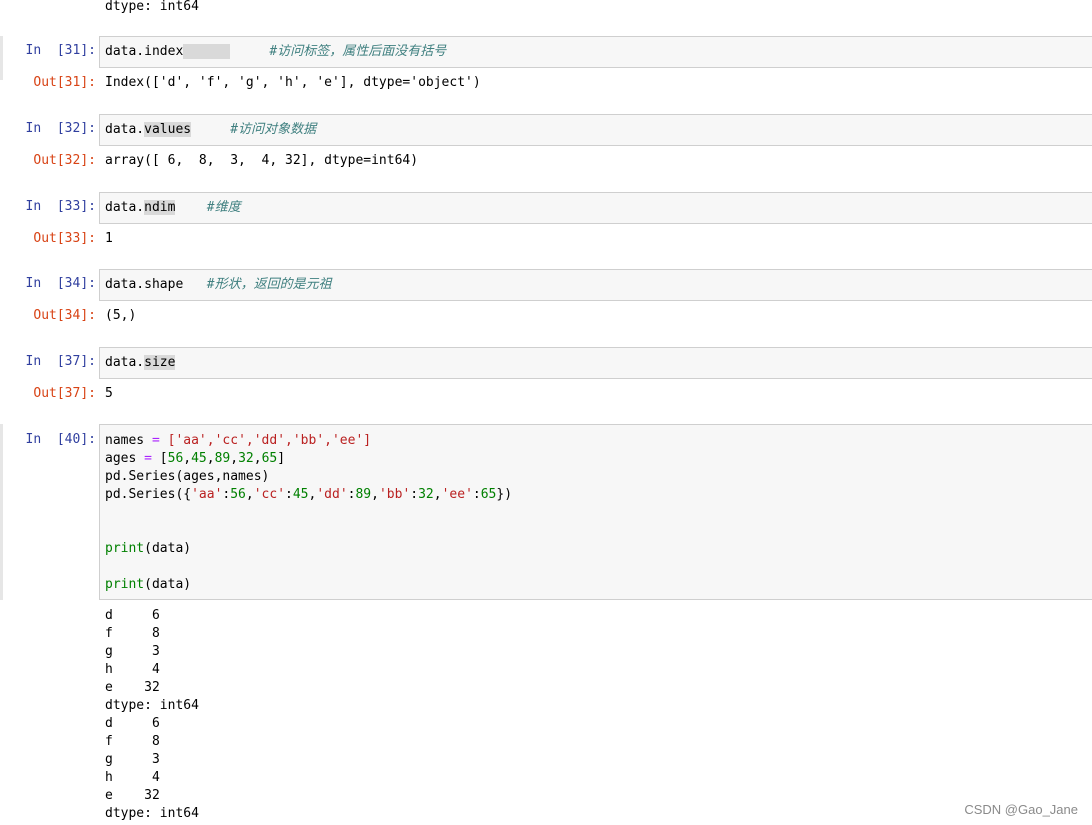  Describe the element at coordinates (195, 458) in the screenshot. I see `code-line-2: ages = [56,45,89,32,65]` at that location.